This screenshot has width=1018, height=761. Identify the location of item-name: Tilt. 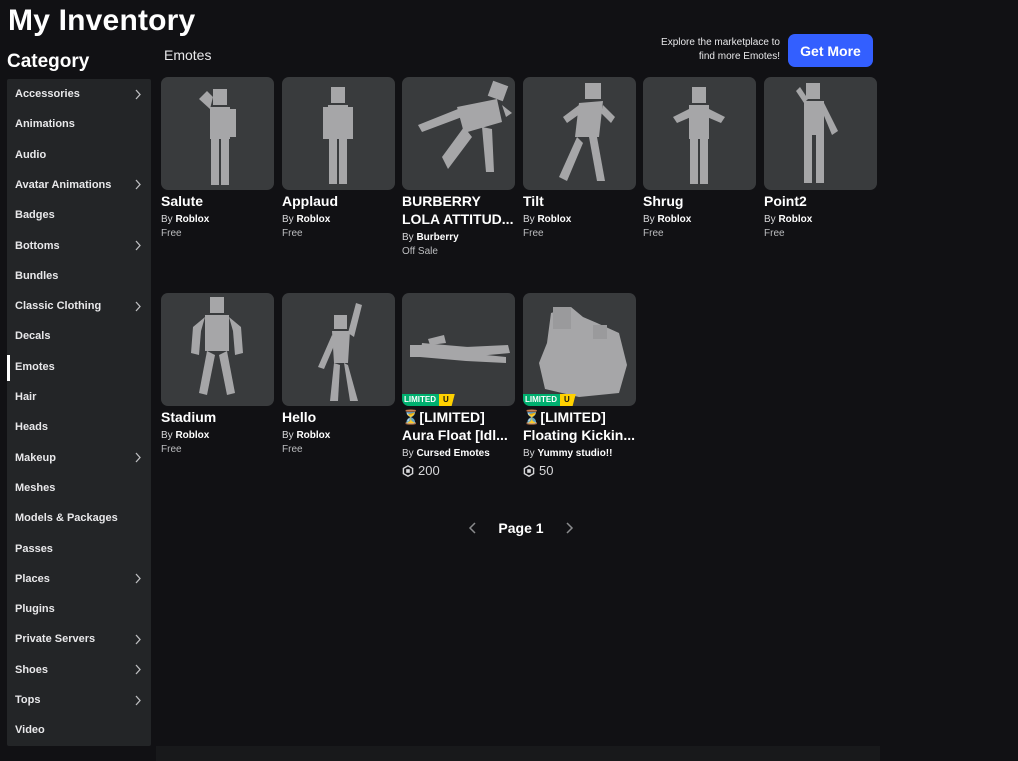
(579, 201).